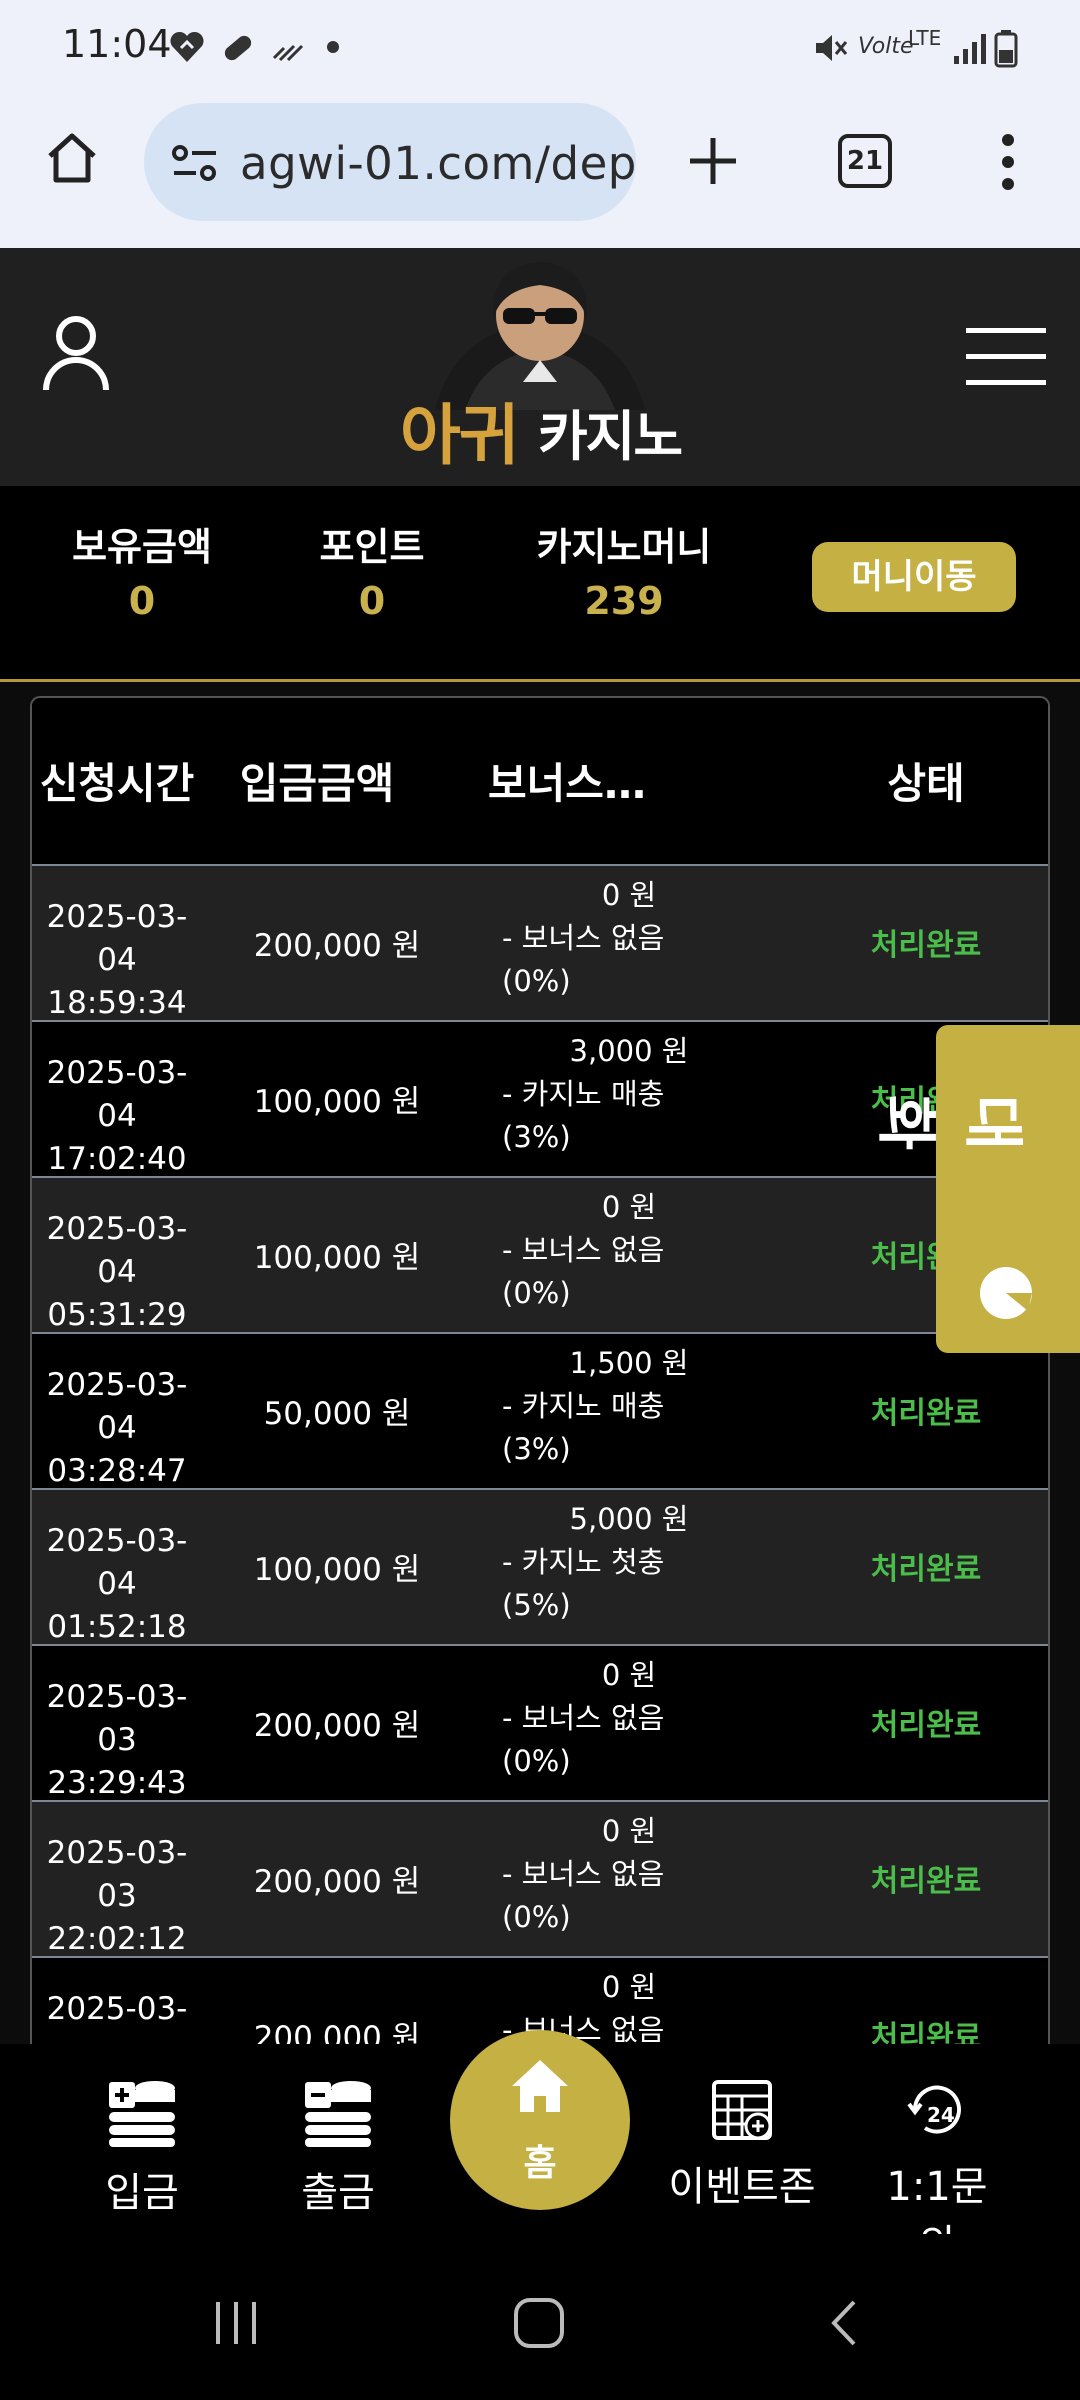  I want to click on back-icon, so click(843, 2323).